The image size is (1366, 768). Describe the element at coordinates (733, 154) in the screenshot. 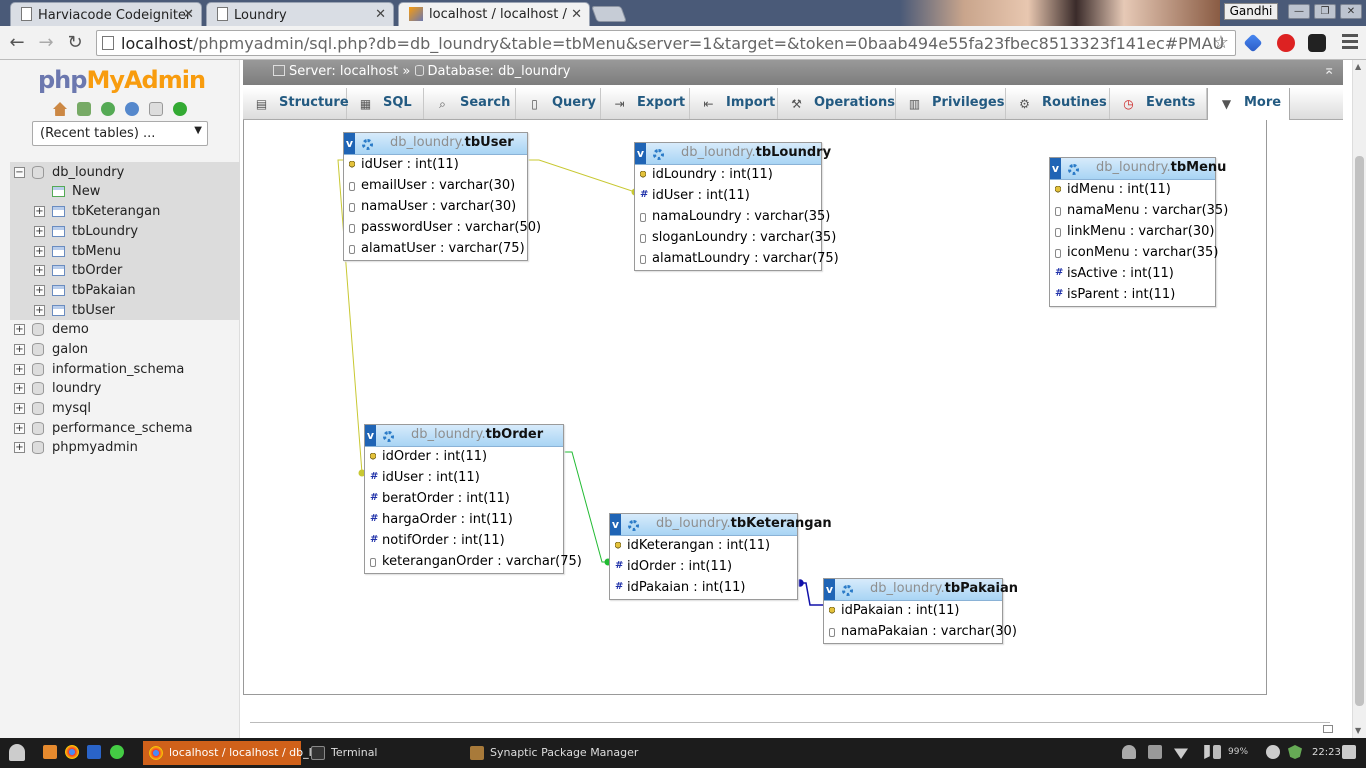

I see `designer-table-header: v db_loundry.tbLoundry` at that location.